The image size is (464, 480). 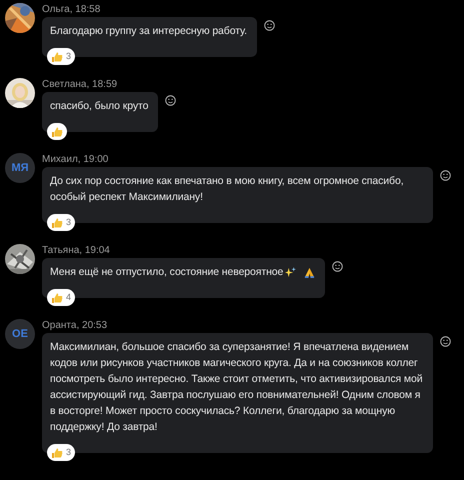 What do you see at coordinates (20, 334) in the screenshot?
I see `avatar: ОЕ` at bounding box center [20, 334].